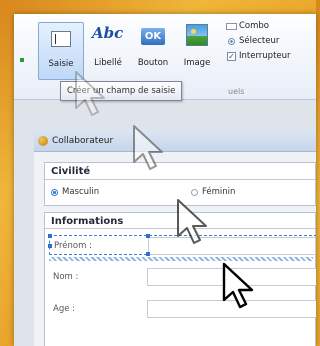  I want to click on prenom-label: Prénom :, so click(73, 246).